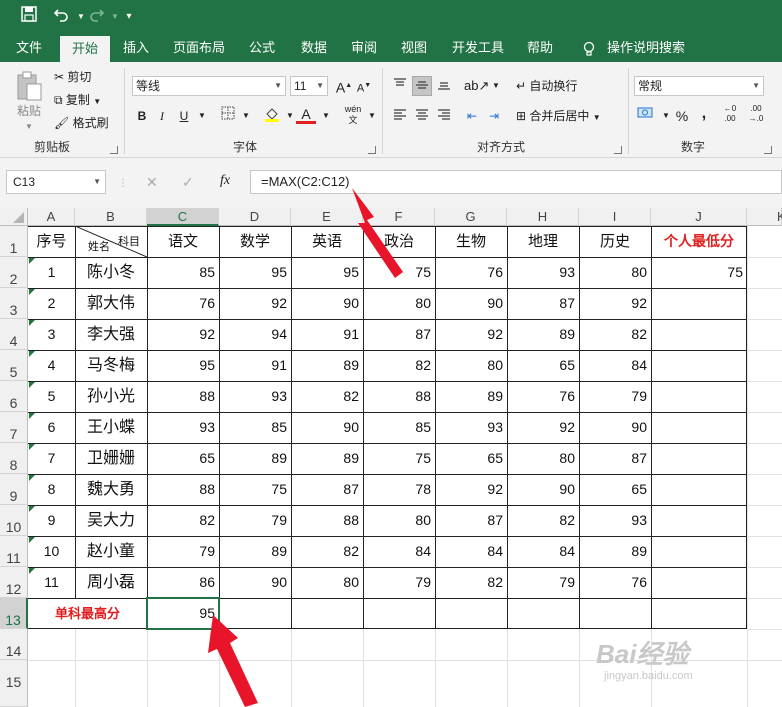  I want to click on row-header-8: 8, so click(14, 458).